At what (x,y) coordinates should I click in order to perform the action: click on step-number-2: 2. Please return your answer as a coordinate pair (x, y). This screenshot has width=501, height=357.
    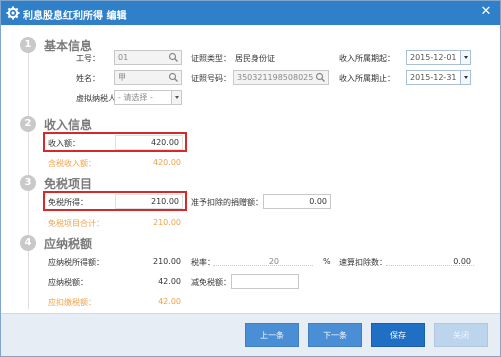
    Looking at the image, I should click on (28, 124).